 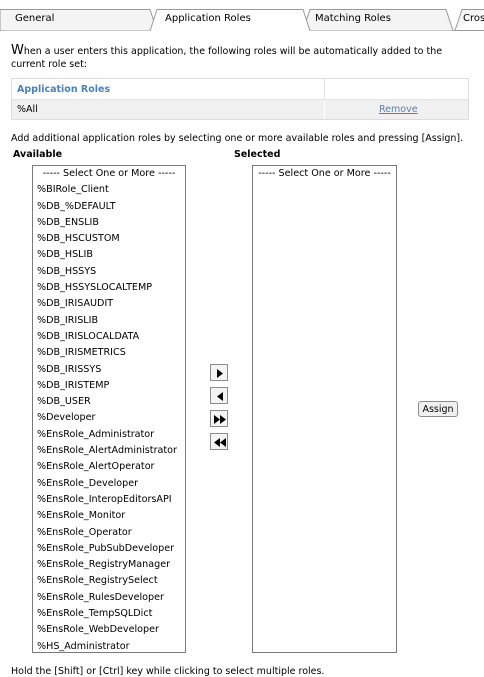 I want to click on list-item: %EnsRole_TempSQLDict, so click(x=109, y=614).